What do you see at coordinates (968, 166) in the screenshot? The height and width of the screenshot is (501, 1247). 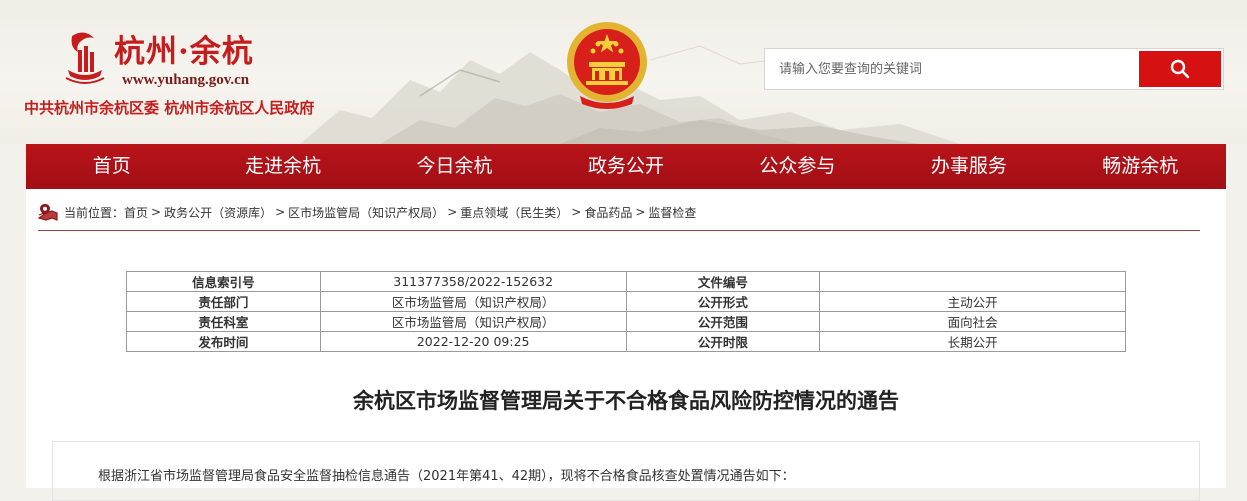 I see `nav-item-services: 办事服务` at bounding box center [968, 166].